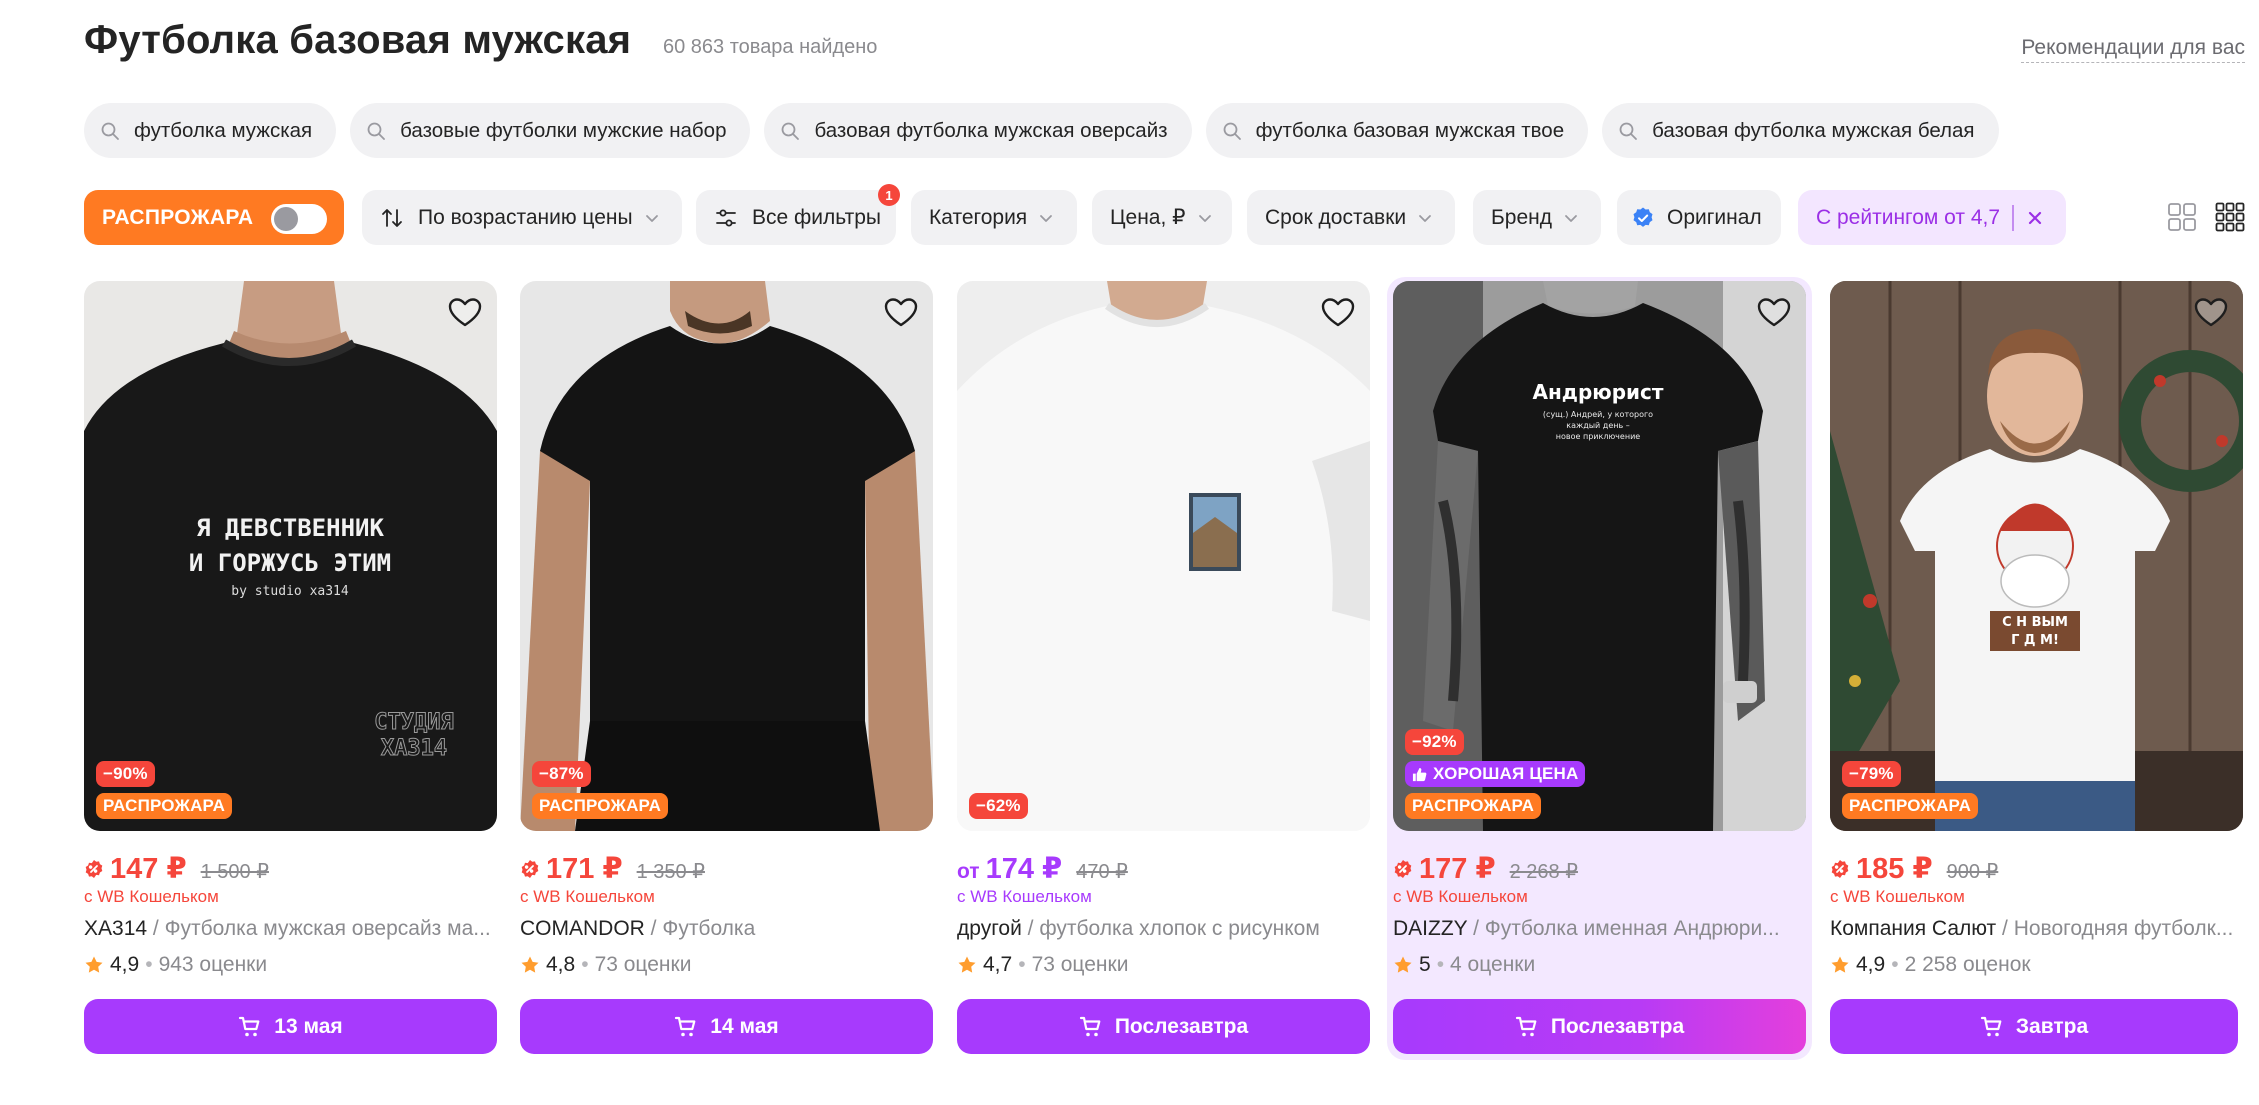  Describe the element at coordinates (414, 748) in the screenshot. I see `print-corner: ХА314` at that location.